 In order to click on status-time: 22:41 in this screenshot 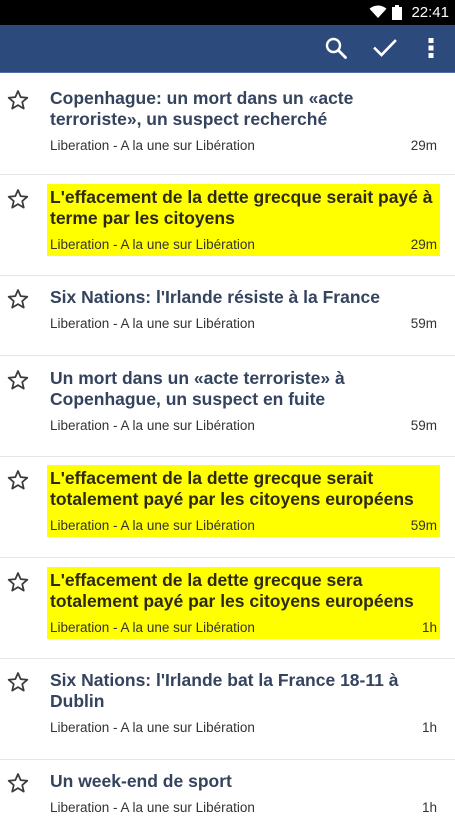, I will do `click(430, 12)`.